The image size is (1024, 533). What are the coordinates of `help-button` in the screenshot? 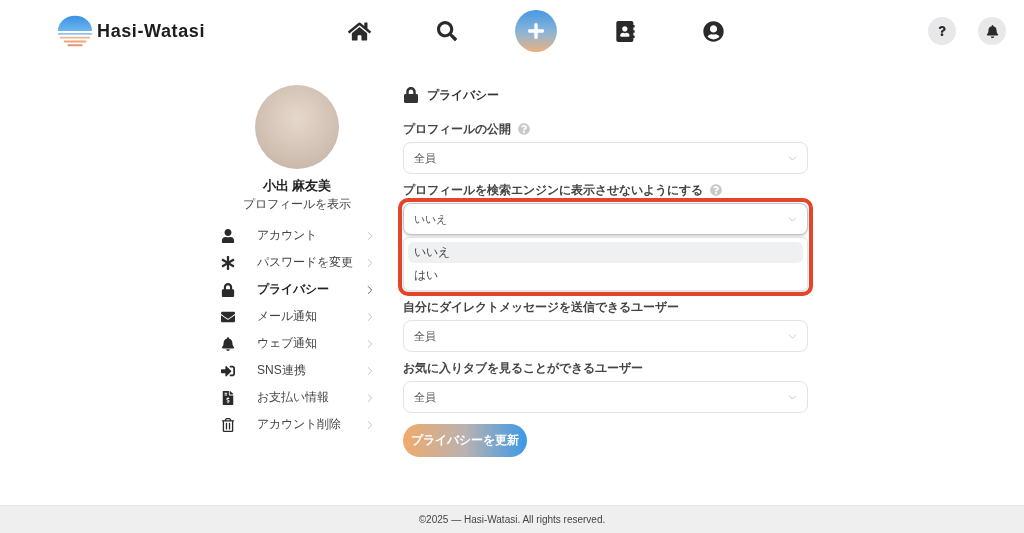 It's located at (942, 31).